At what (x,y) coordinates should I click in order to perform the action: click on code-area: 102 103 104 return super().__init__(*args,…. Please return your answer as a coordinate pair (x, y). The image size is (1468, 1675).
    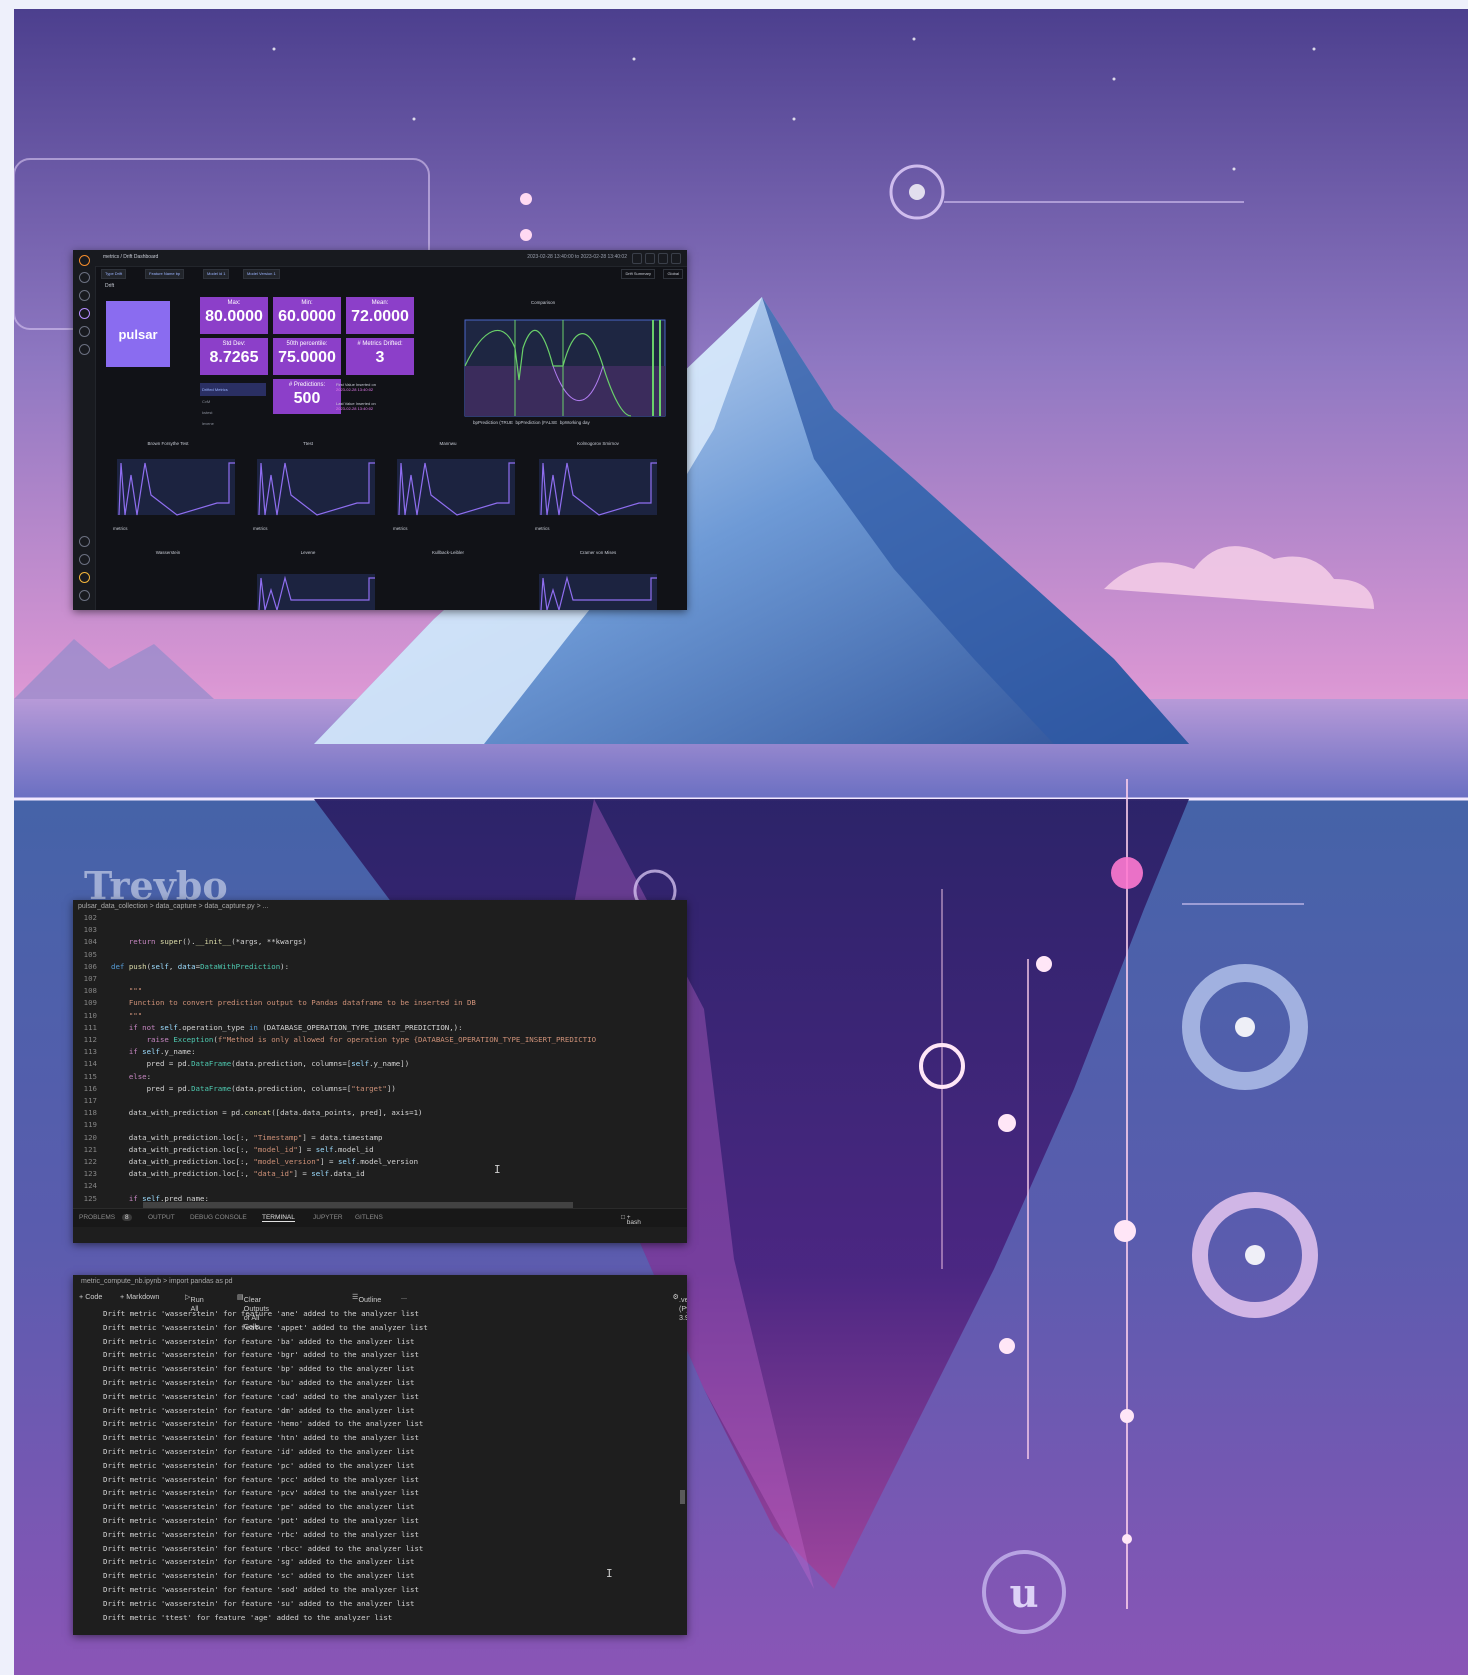
    Looking at the image, I should click on (380, 1060).